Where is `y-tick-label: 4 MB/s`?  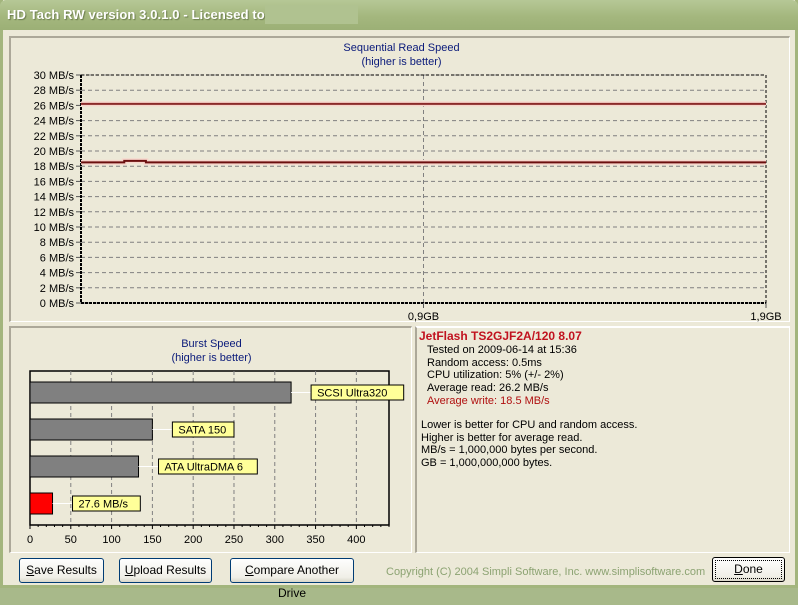
y-tick-label: 4 MB/s is located at coordinates (57, 274).